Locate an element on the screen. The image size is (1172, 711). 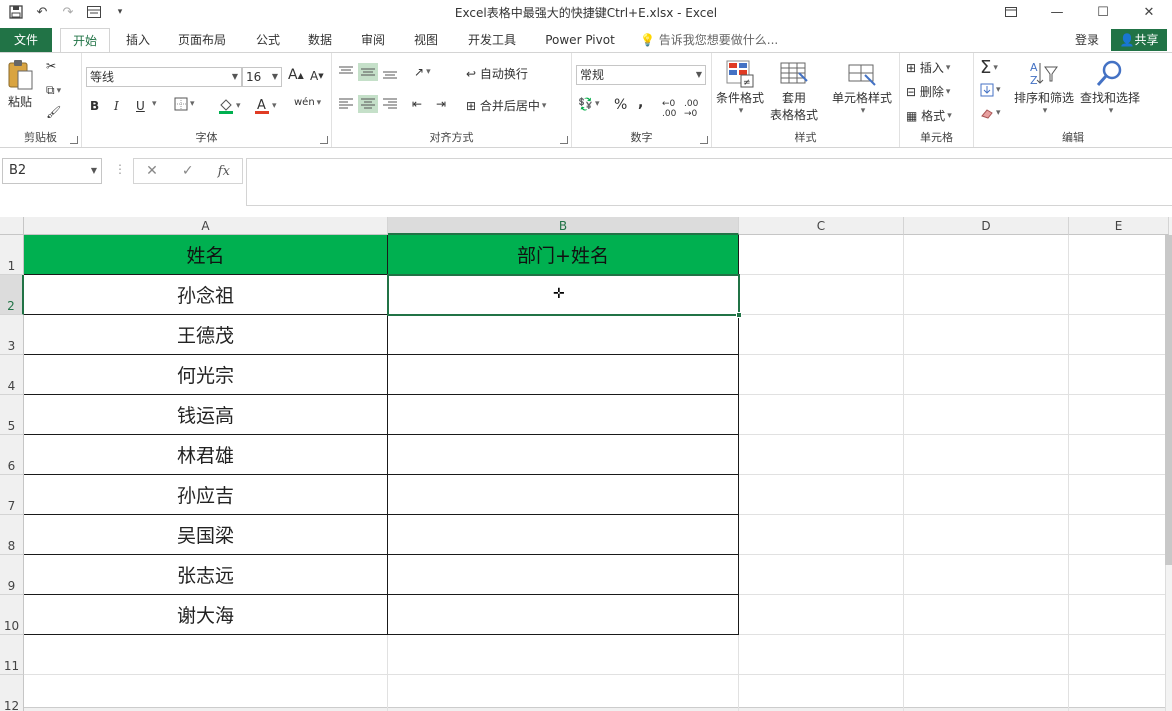
cell-b1: 部门+姓名 is located at coordinates (563, 255).